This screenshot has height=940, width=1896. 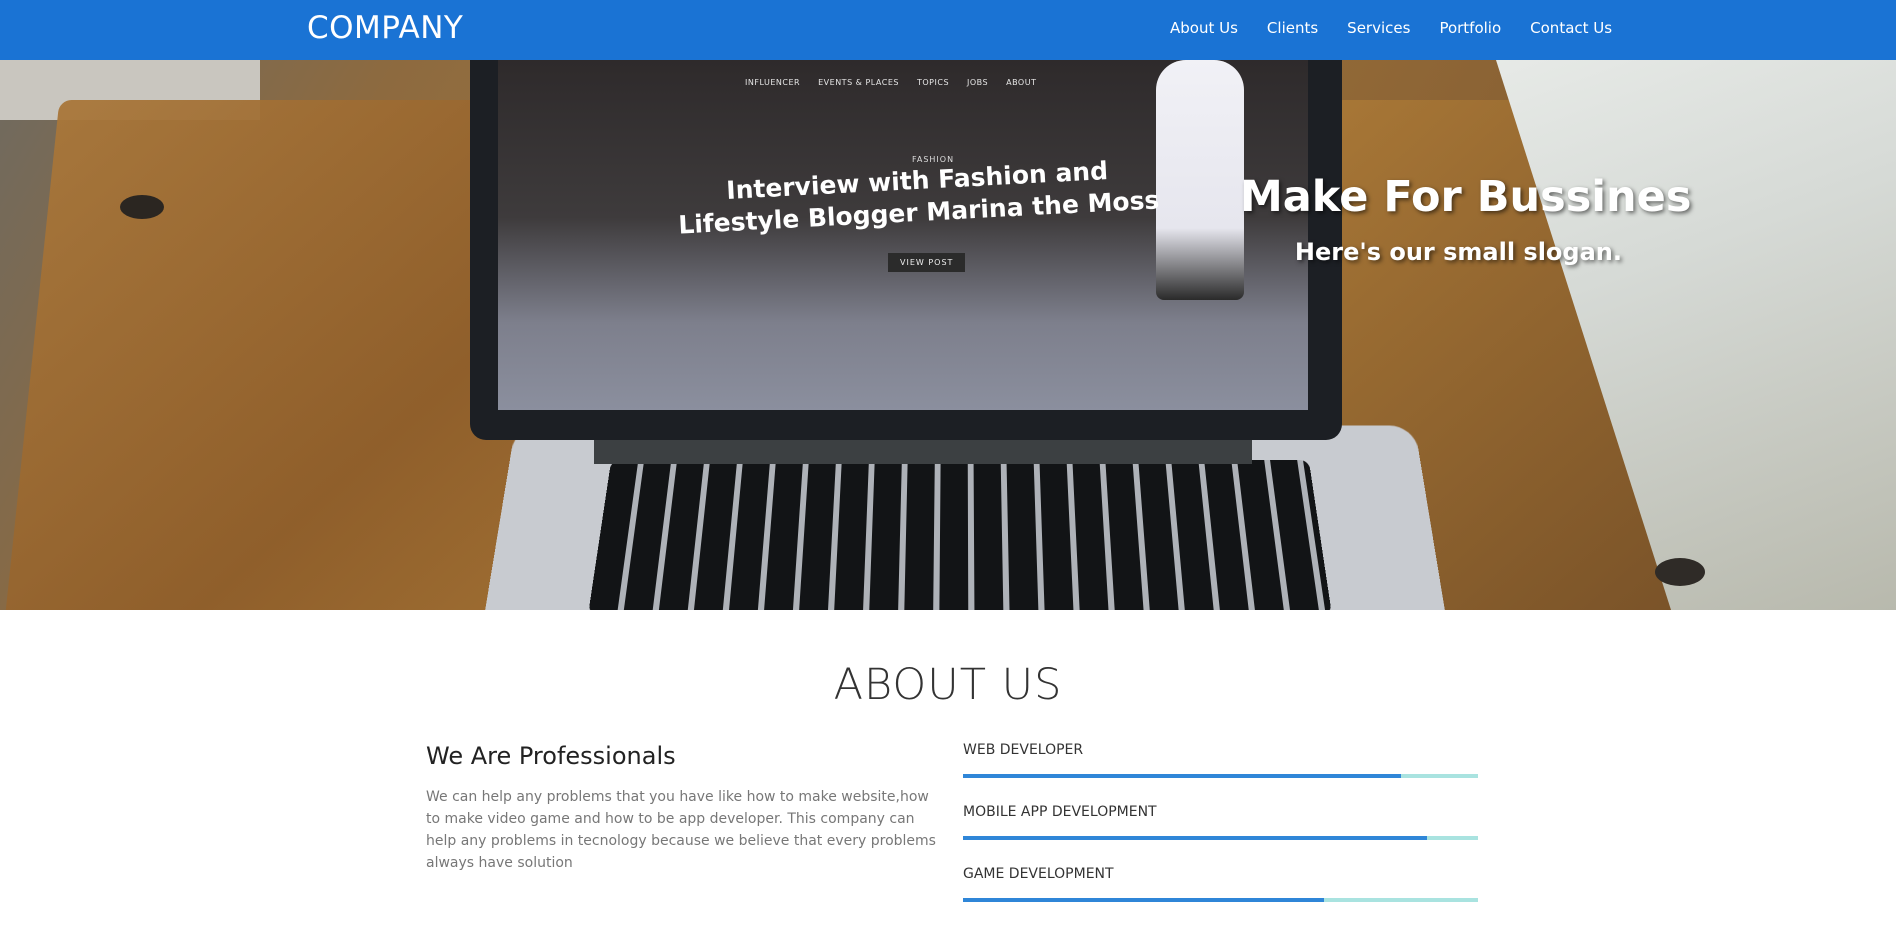 I want to click on nav-link-about-us: About Us, so click(x=1204, y=28).